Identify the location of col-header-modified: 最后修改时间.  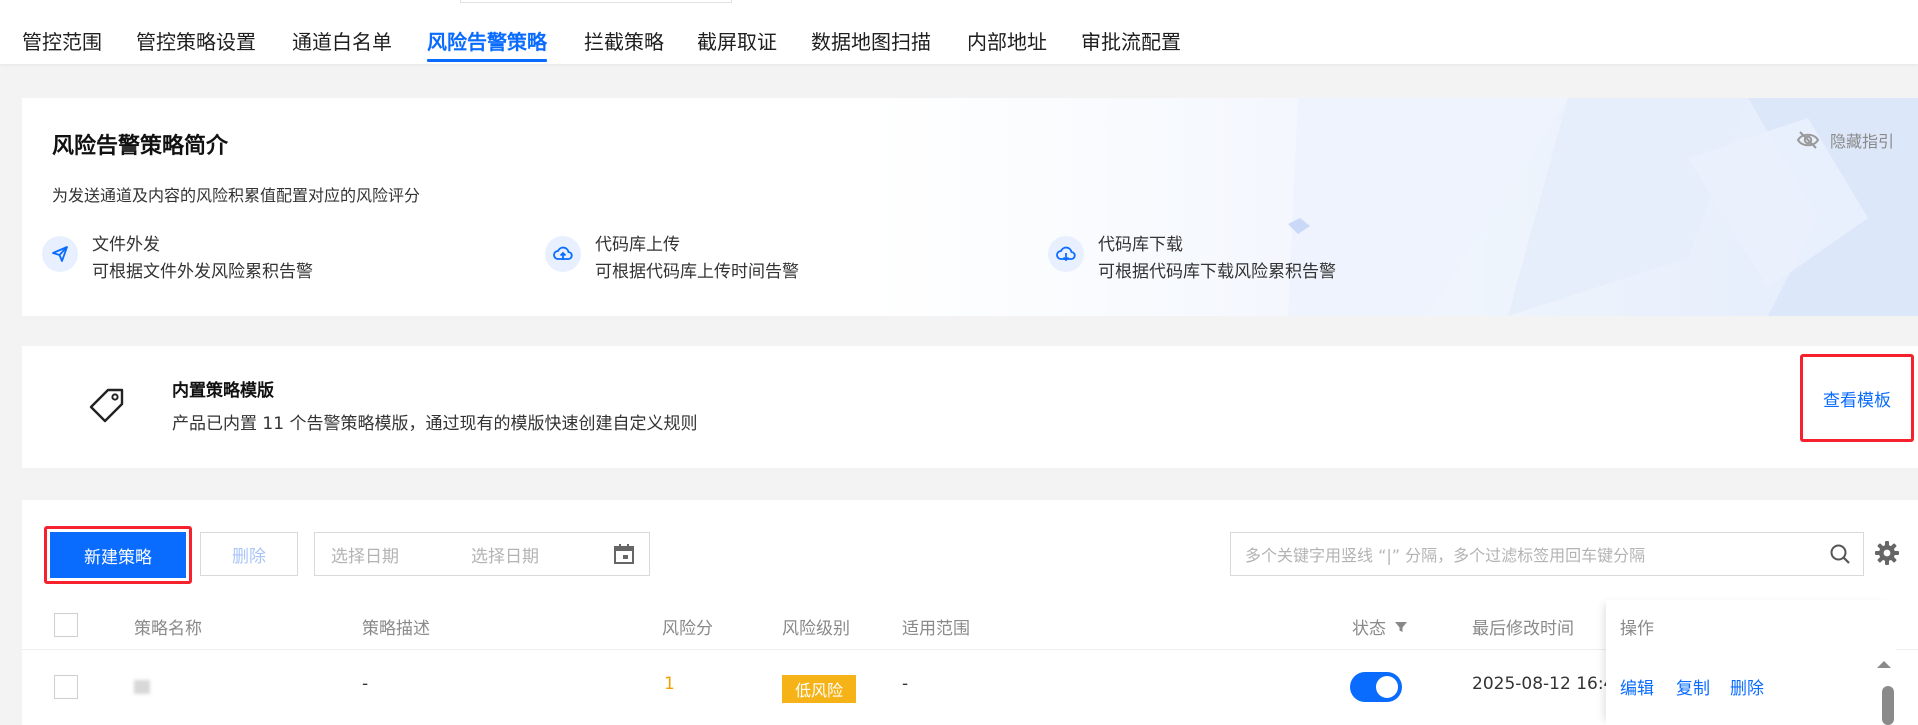
(1523, 629).